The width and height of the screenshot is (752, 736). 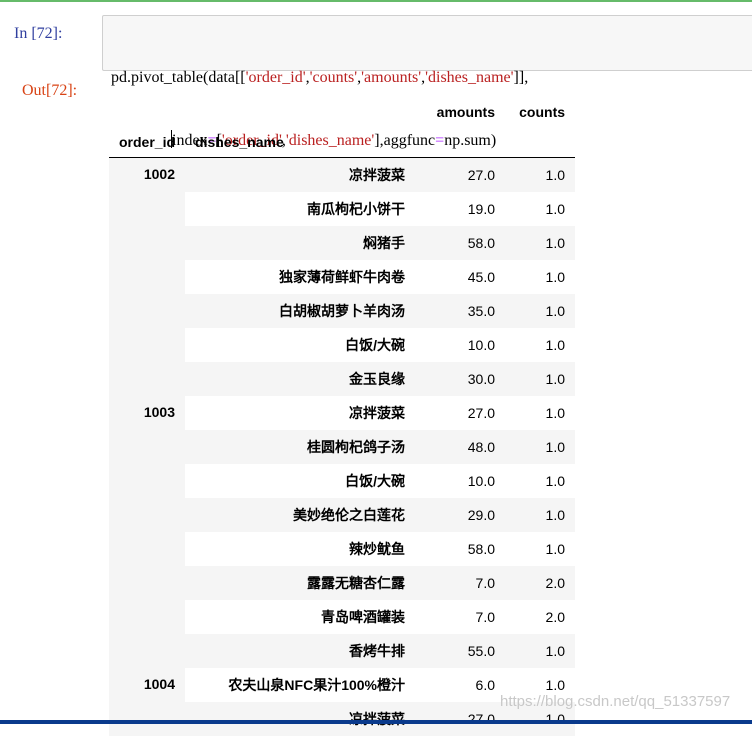 I want to click on input-prompt: In [72]:, so click(x=38, y=33).